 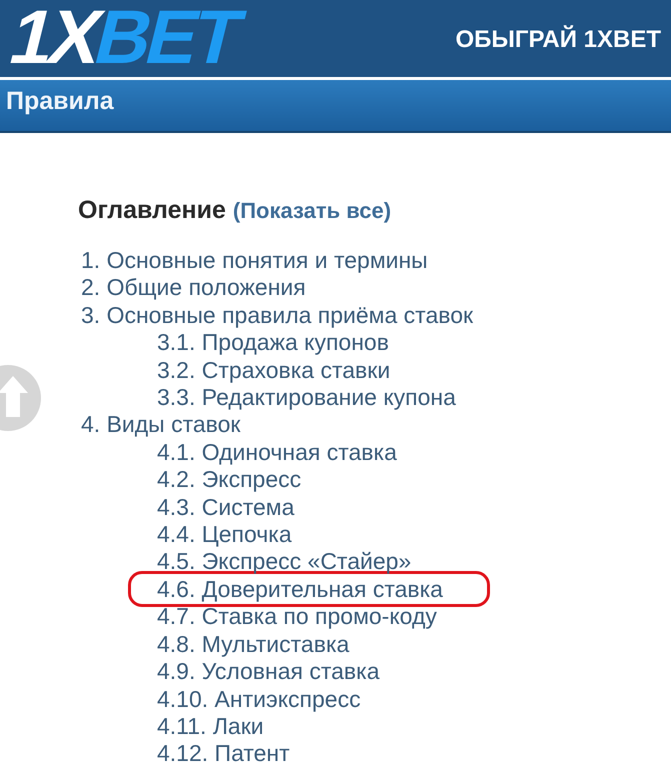 I want to click on toc-link: 4.12. Патент, so click(x=223, y=754).